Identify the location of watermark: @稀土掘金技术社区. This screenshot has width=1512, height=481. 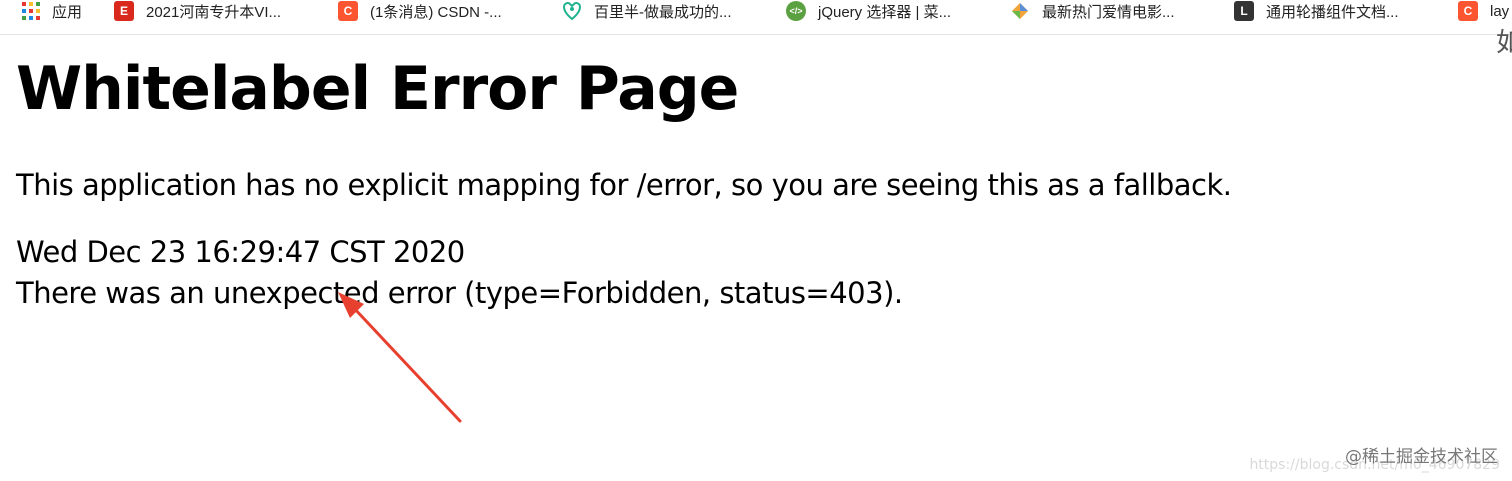
(1421, 457).